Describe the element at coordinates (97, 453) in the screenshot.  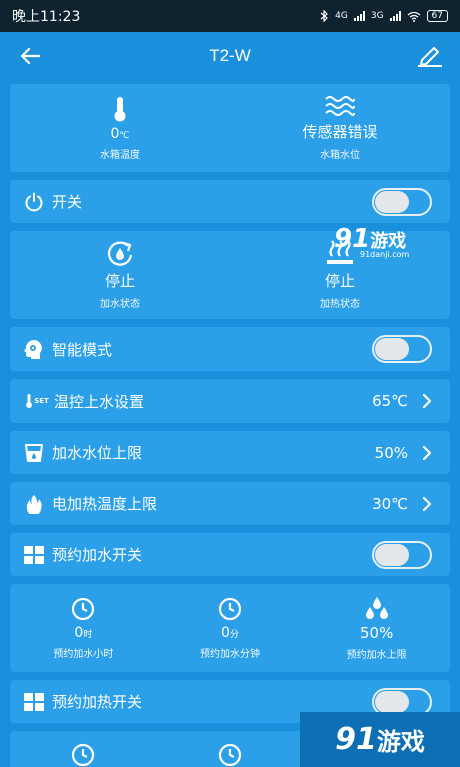
I see `fill-level-limit-label: 加水水位上限` at that location.